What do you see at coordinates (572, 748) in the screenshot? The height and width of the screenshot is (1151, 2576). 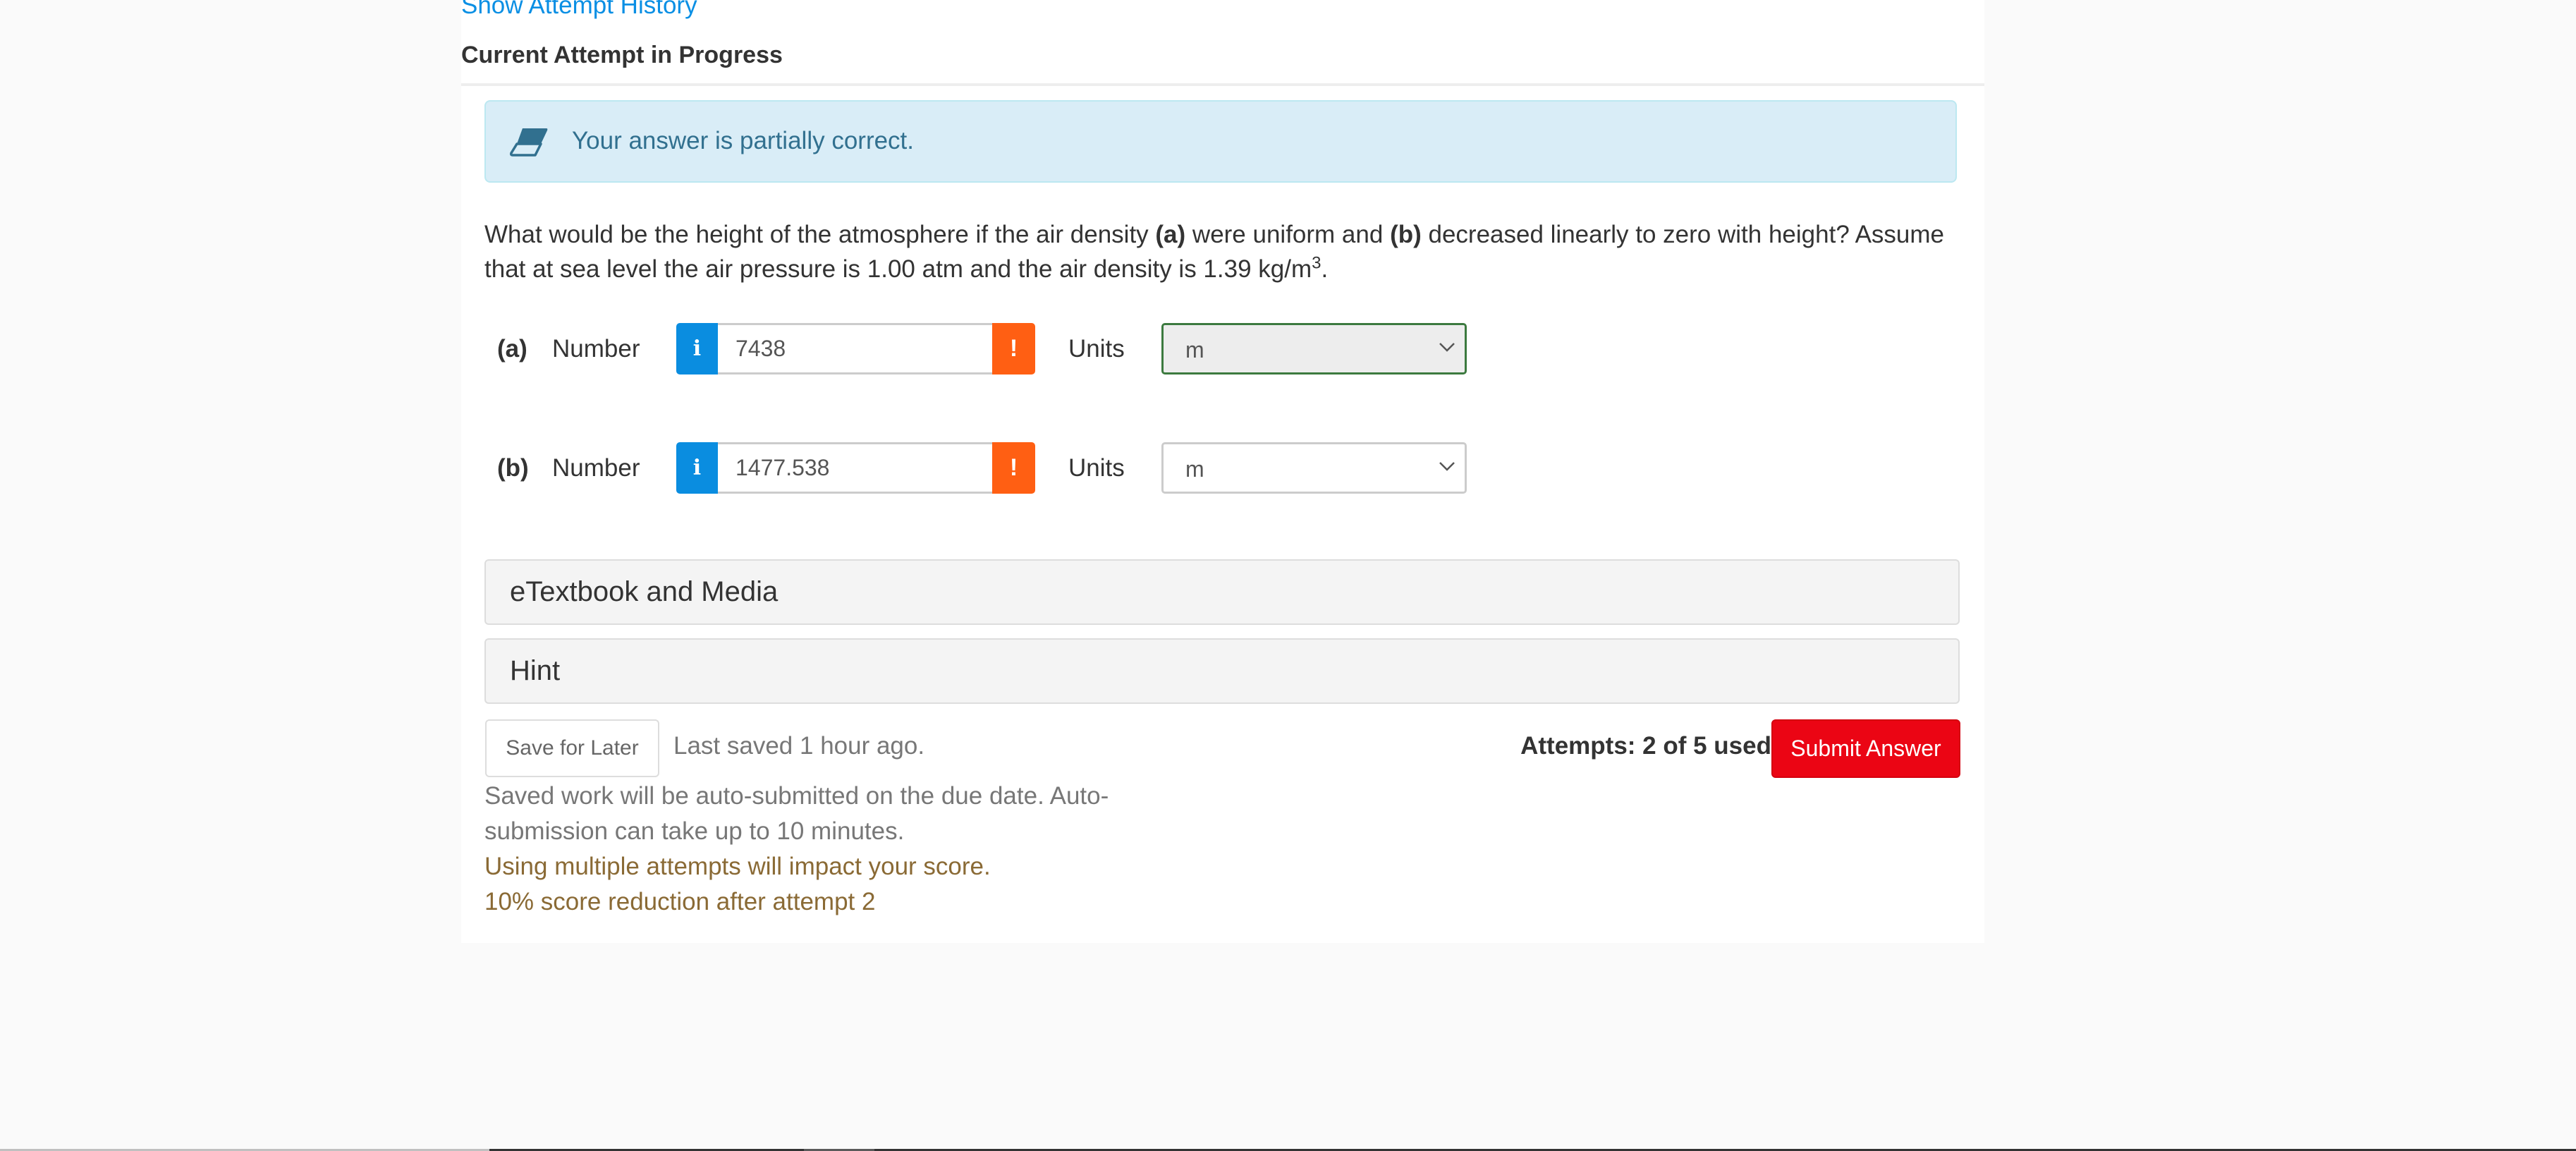 I see `save-for-later-button: Save for Later` at bounding box center [572, 748].